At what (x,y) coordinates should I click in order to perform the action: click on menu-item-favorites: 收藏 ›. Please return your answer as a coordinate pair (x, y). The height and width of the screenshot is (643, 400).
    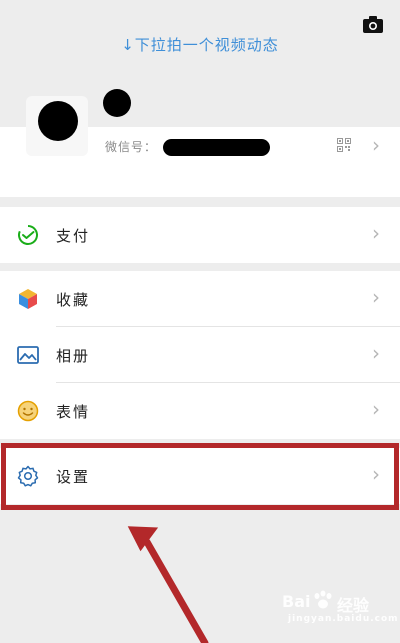
    Looking at the image, I should click on (200, 299).